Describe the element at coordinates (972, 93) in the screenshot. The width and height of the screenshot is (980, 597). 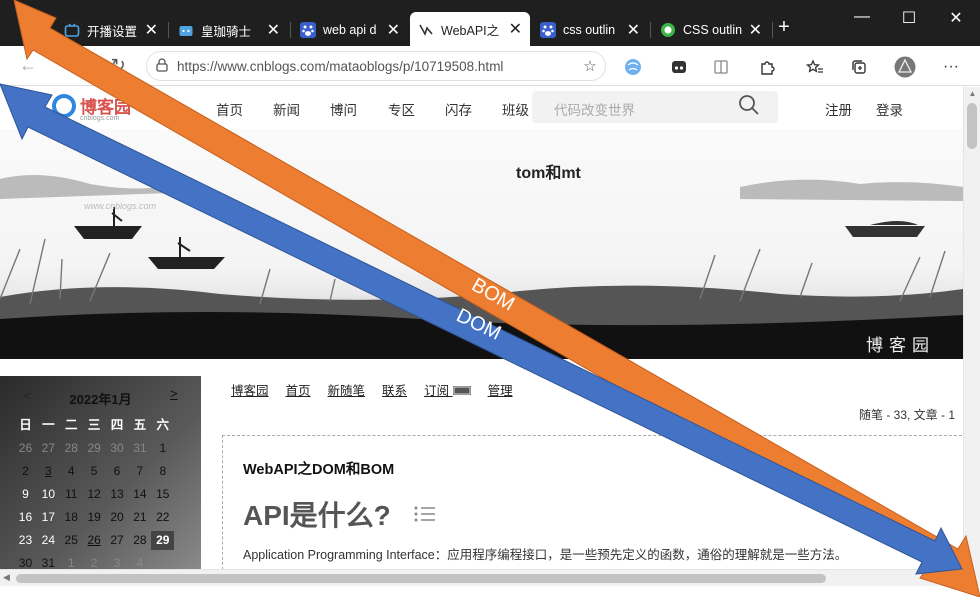
I see `scroll-up-icon: ▲` at that location.